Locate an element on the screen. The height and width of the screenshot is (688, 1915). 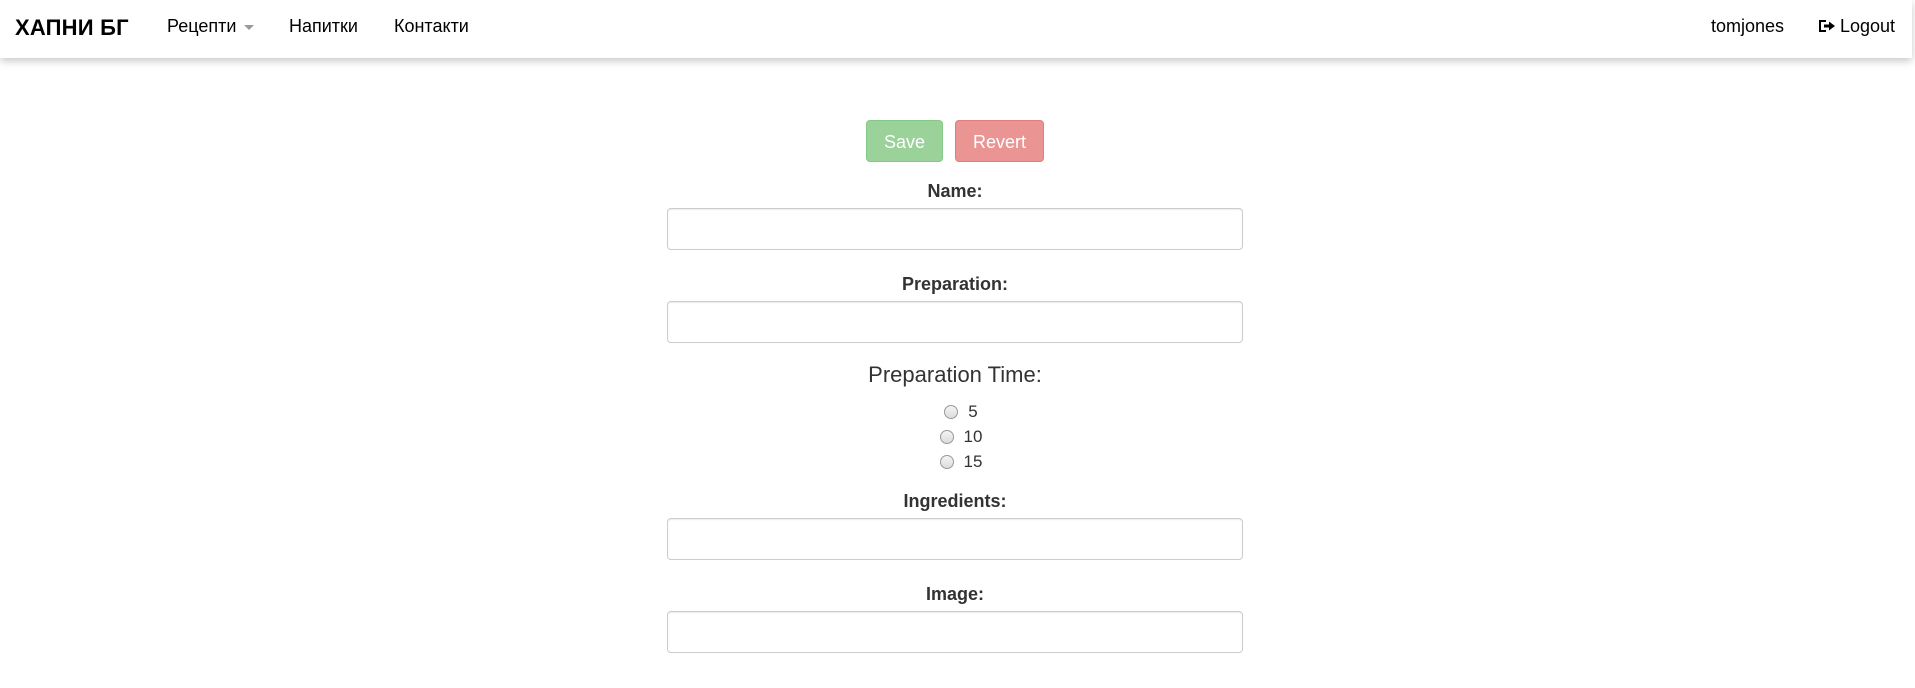
revert-button: Revert is located at coordinates (1000, 141).